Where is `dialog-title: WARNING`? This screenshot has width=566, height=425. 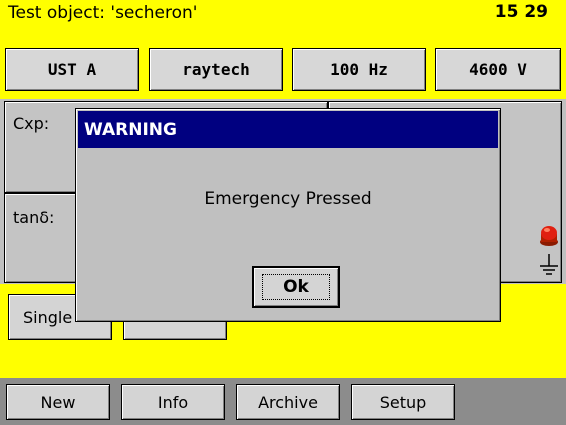 dialog-title: WARNING is located at coordinates (130, 129).